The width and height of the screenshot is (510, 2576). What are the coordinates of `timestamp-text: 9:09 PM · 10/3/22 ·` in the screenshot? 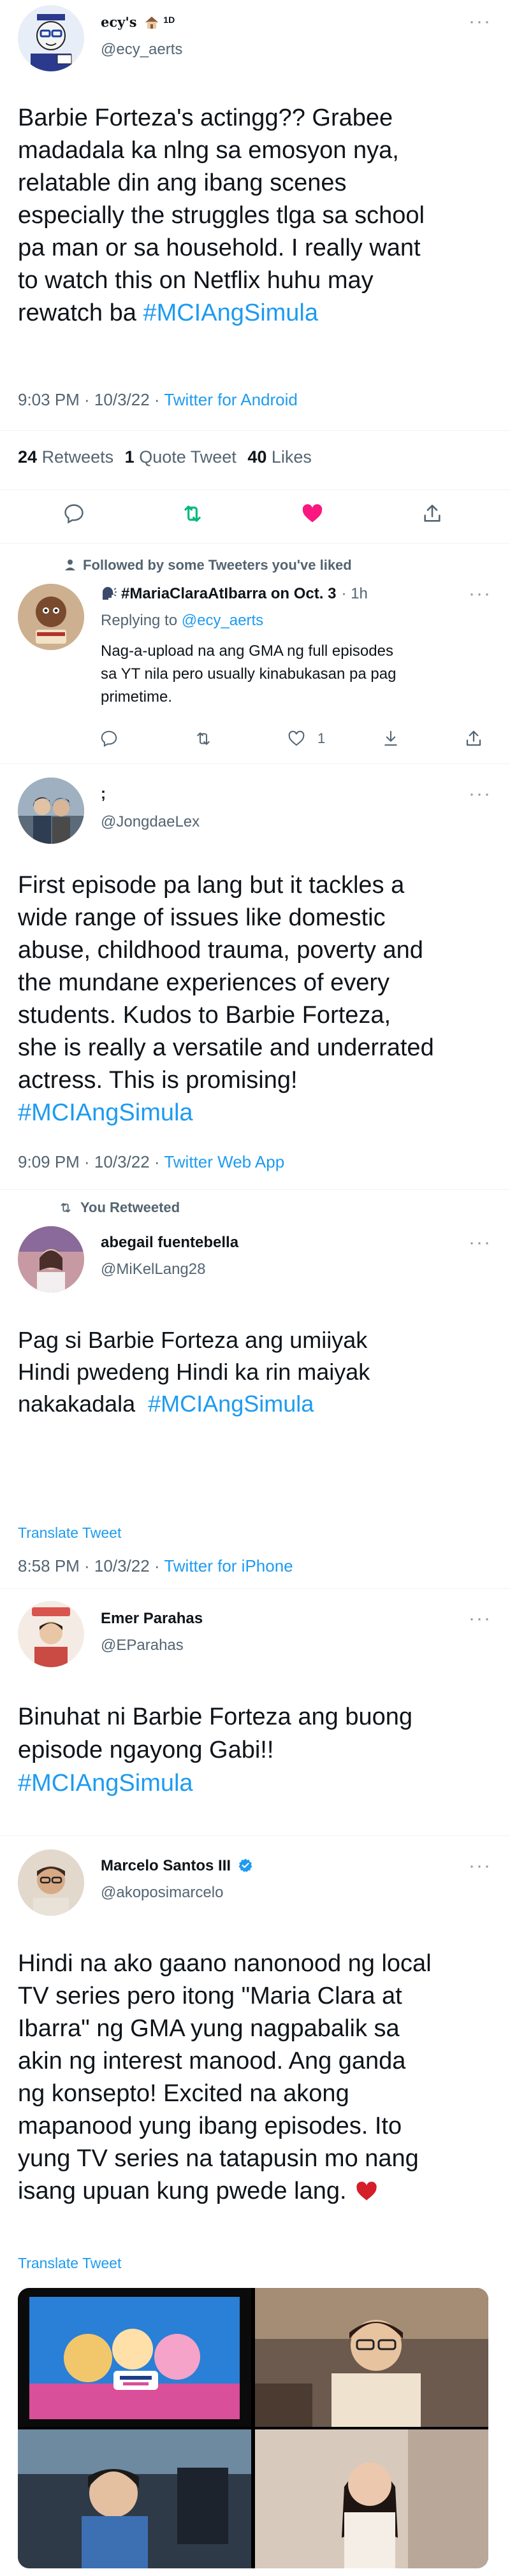 It's located at (91, 1161).